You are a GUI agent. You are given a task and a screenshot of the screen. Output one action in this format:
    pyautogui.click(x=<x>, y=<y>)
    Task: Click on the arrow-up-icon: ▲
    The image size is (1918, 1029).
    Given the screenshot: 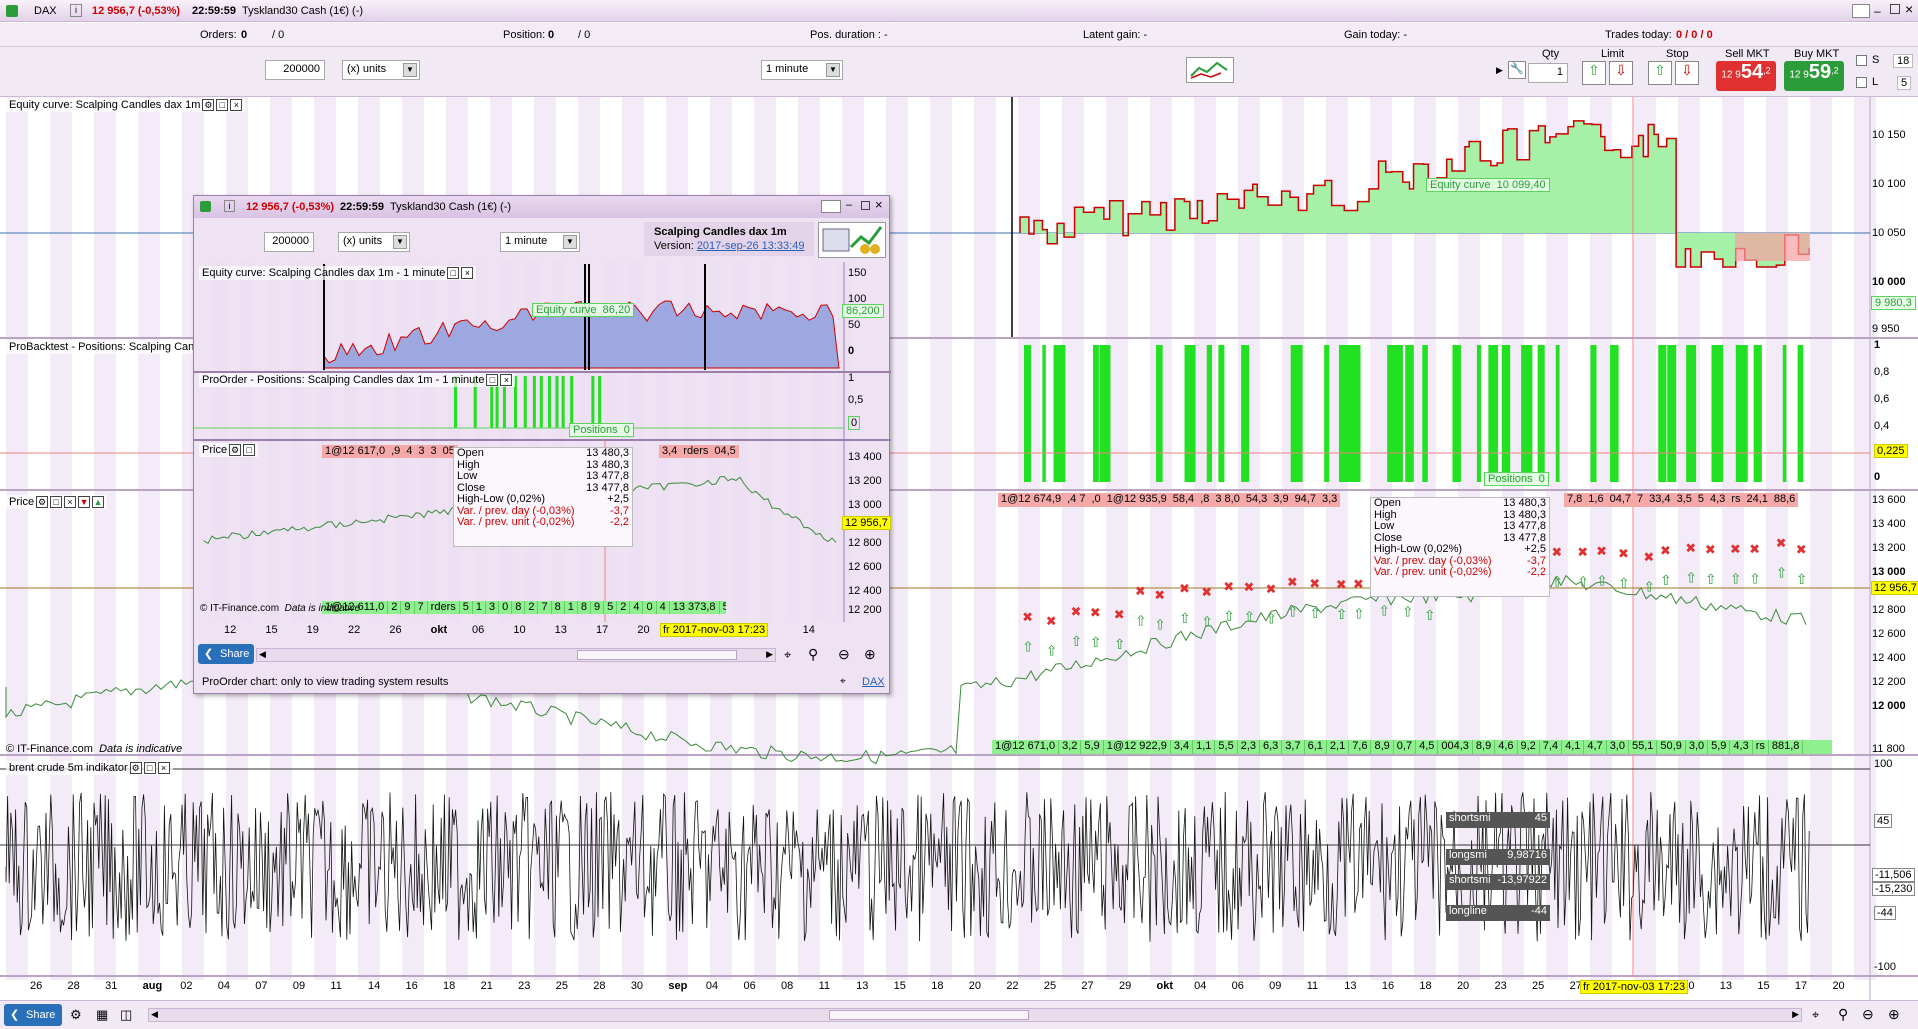 What is the action you would take?
    pyautogui.click(x=98, y=502)
    